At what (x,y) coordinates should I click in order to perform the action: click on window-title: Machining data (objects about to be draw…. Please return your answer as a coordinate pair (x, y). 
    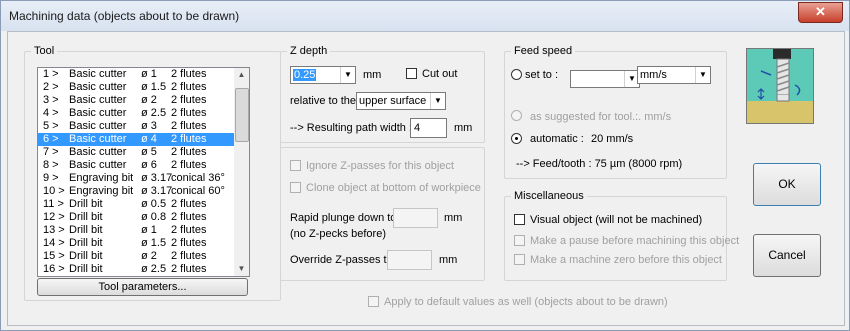
    Looking at the image, I should click on (124, 16).